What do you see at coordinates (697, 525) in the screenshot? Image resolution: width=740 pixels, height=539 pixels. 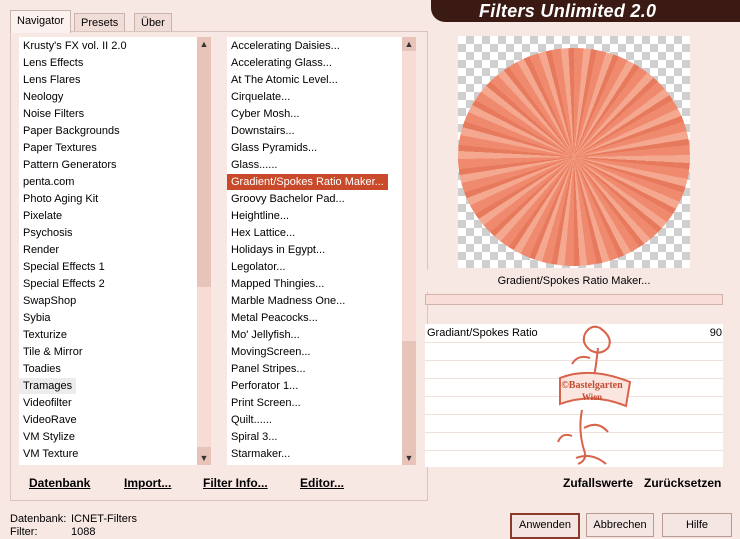 I see `help-button: Hilfe` at bounding box center [697, 525].